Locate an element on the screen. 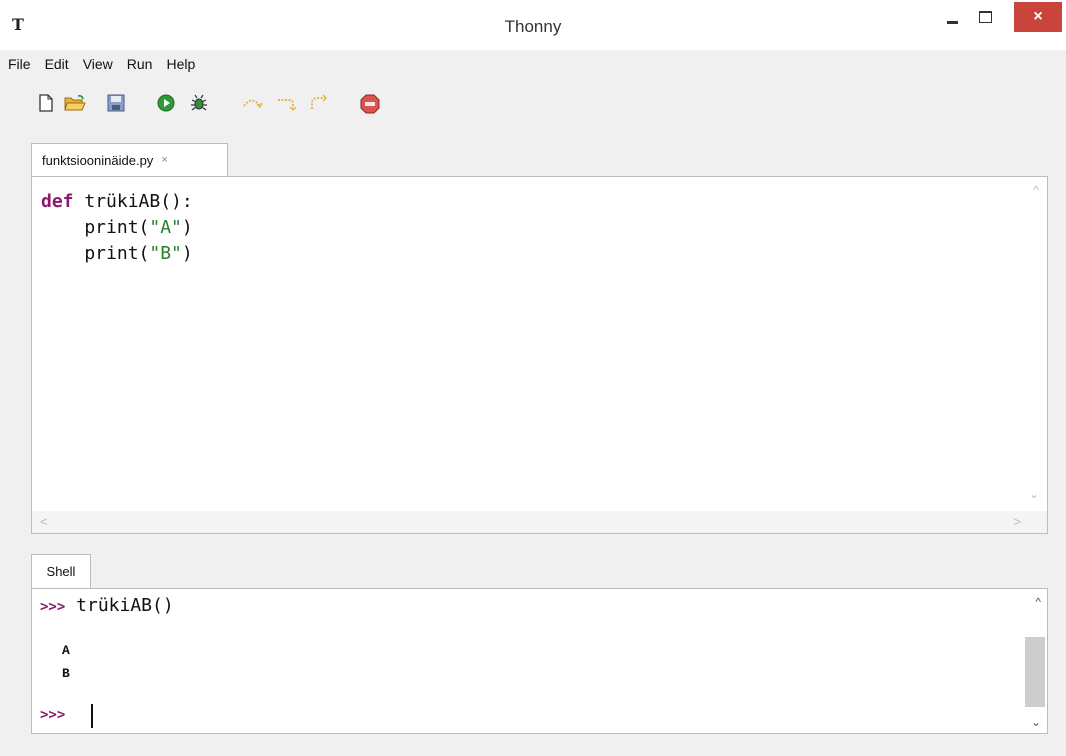 The image size is (1066, 756). menu-view: View is located at coordinates (98, 64).